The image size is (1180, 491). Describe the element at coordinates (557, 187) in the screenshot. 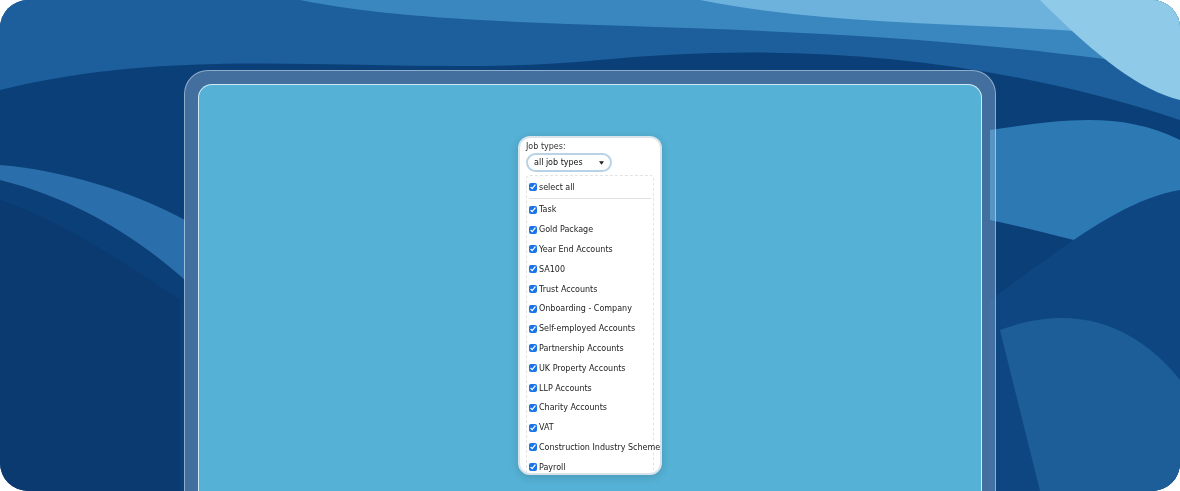

I see `option-label: select all` at that location.